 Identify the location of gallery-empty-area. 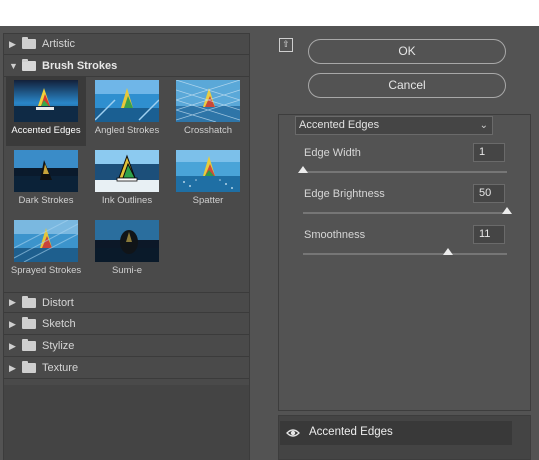
(126, 422).